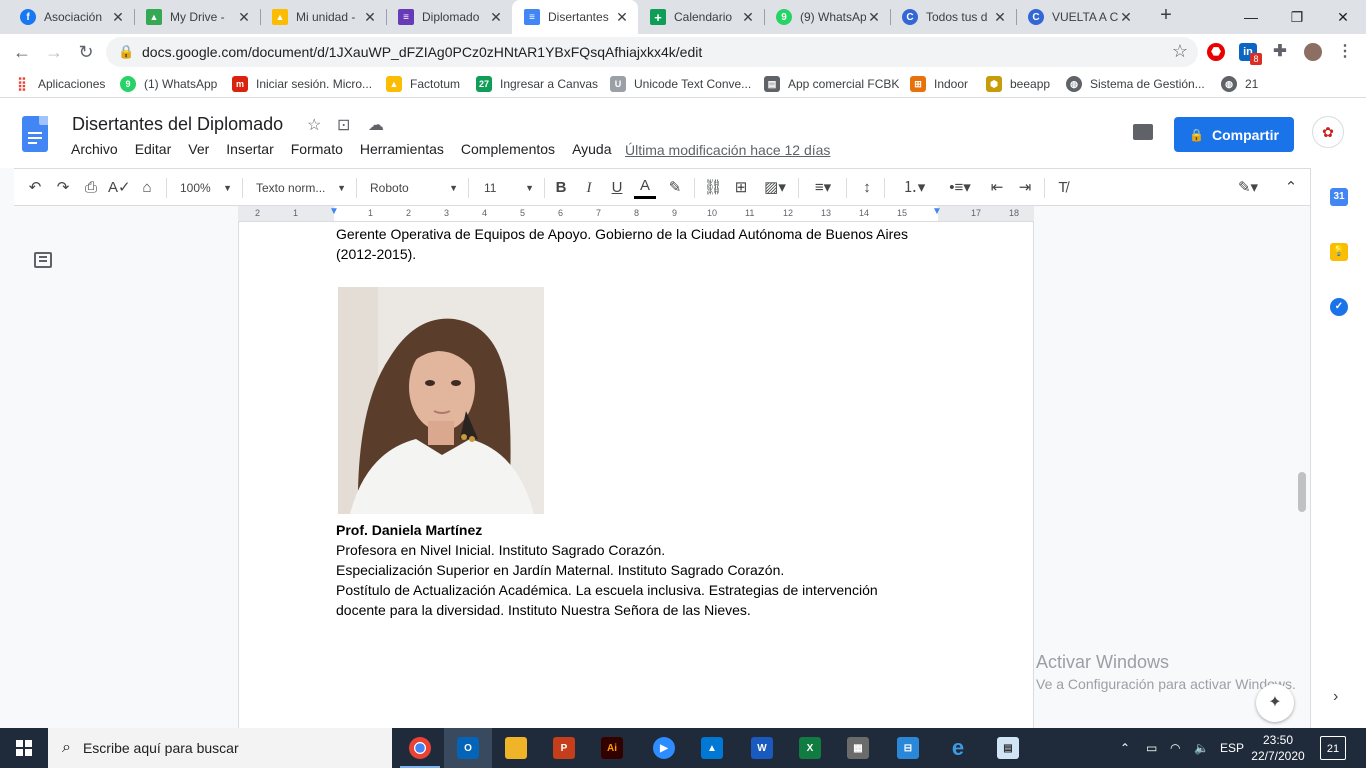 This screenshot has height=768, width=1366. What do you see at coordinates (810, 748) in the screenshot?
I see `taskbar-excel: X` at bounding box center [810, 748].